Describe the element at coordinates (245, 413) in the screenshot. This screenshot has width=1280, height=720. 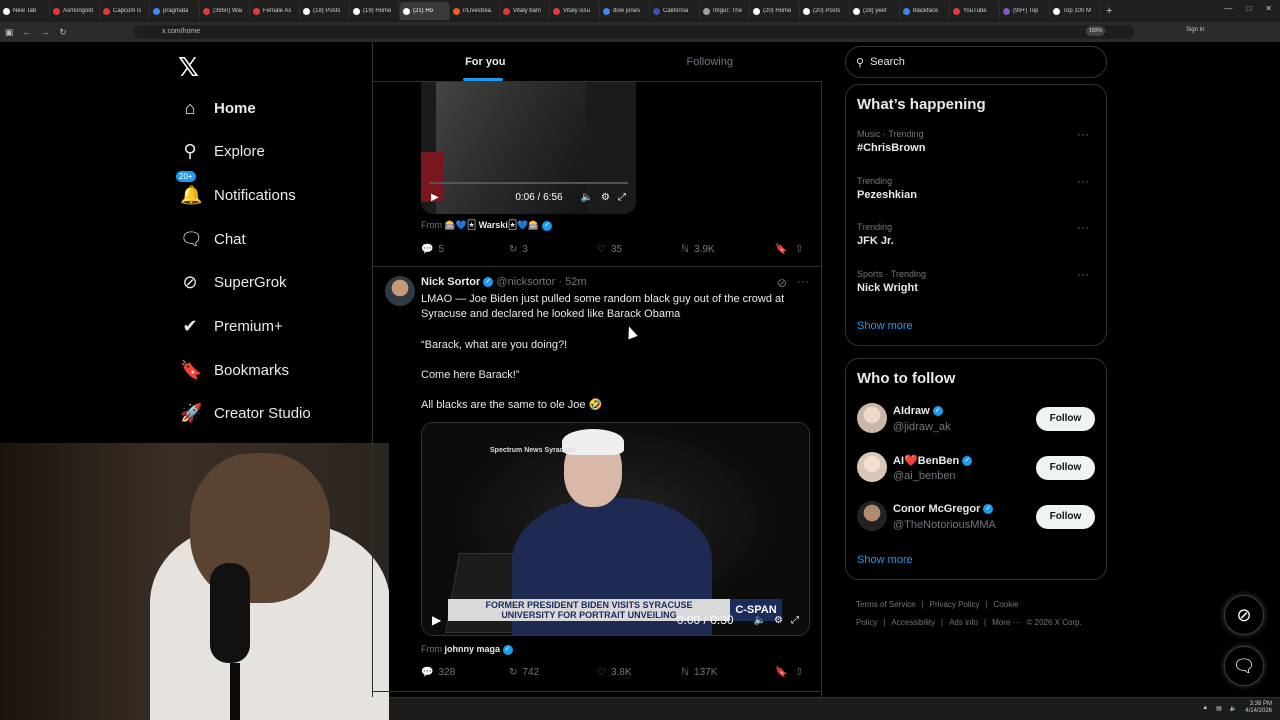
I see `nav-creator-studio: 🚀 Creator Studio` at that location.